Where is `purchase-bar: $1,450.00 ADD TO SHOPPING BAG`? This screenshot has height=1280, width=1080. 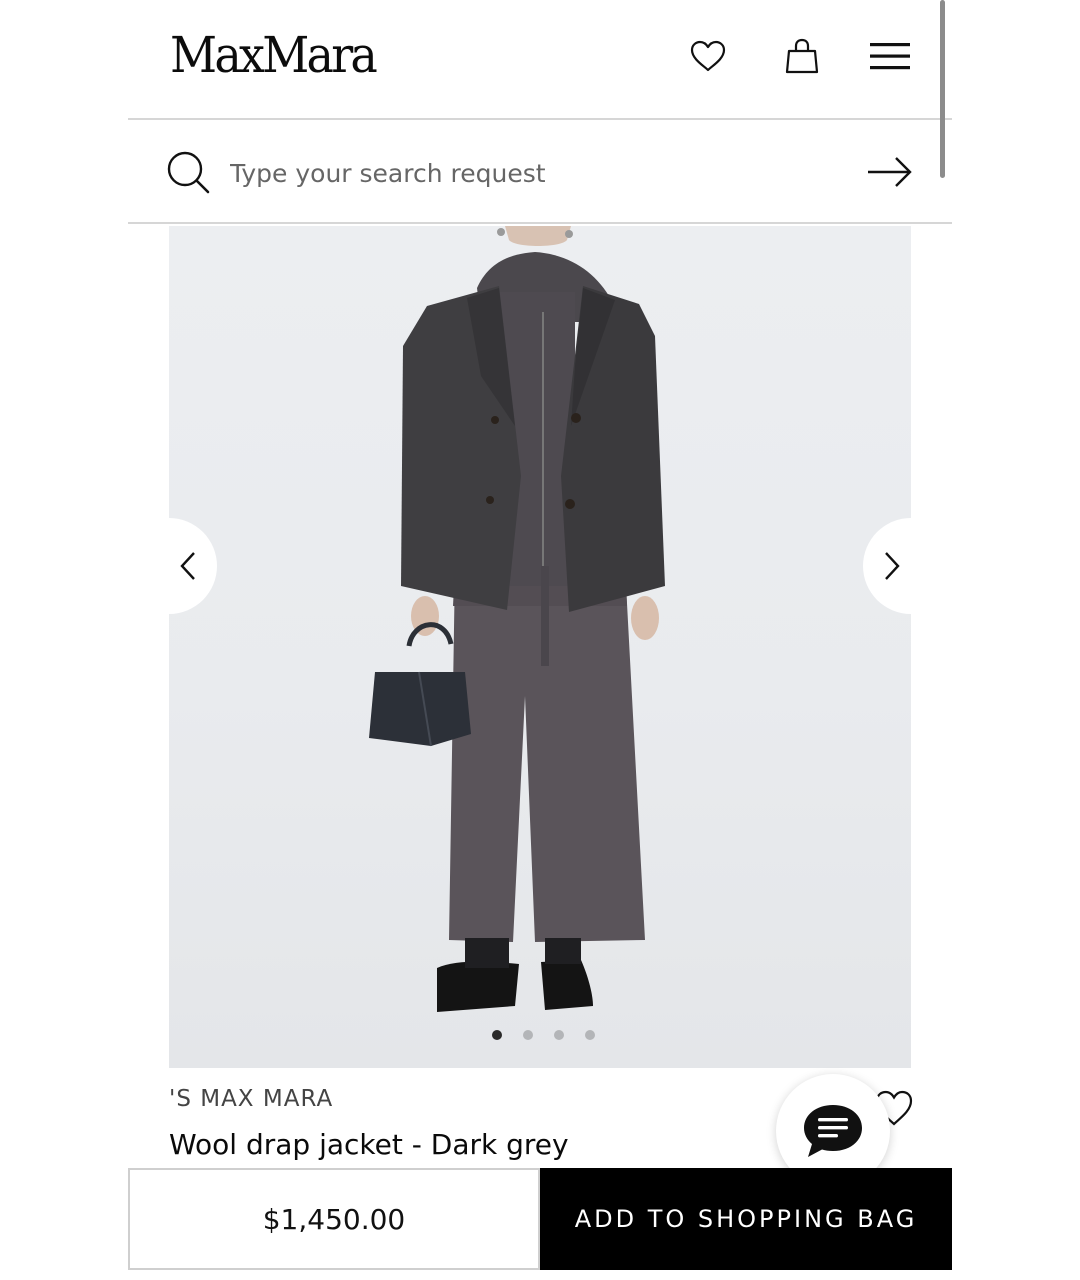 purchase-bar: $1,450.00 ADD TO SHOPPING BAG is located at coordinates (540, 1219).